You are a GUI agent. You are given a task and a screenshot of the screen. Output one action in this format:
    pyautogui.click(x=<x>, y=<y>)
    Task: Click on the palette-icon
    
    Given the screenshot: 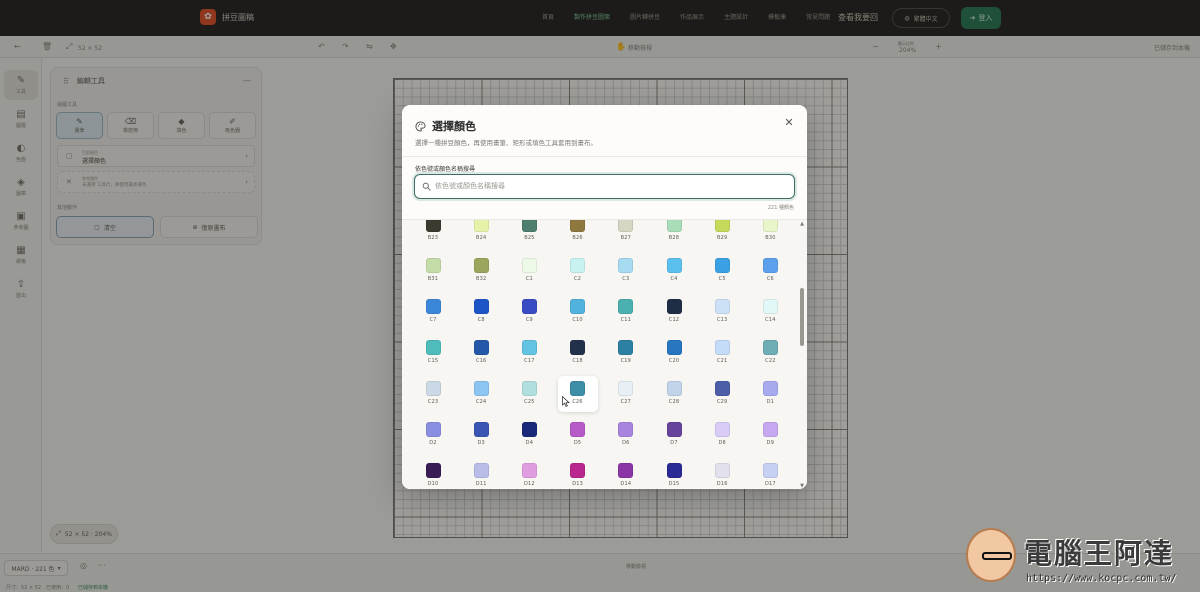 What is the action you would take?
    pyautogui.click(x=420, y=126)
    